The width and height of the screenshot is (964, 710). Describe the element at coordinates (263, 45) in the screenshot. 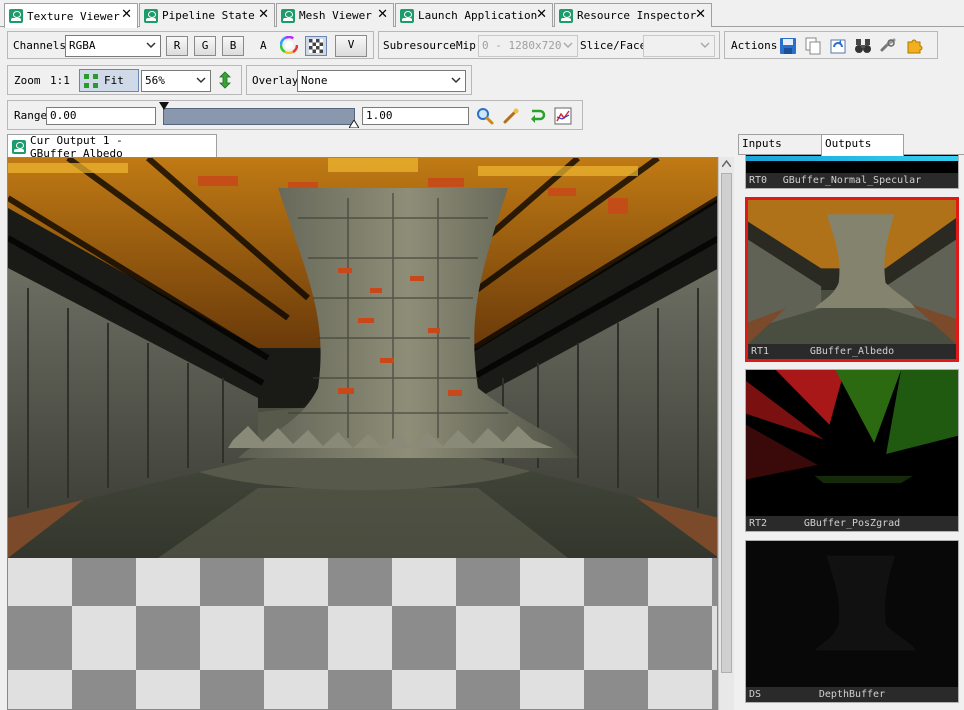

I see `alpha-channel-toggle: A` at that location.